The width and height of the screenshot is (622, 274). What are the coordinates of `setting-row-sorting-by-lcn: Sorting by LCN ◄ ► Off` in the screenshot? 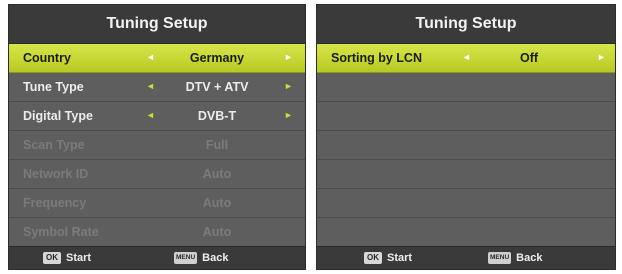 It's located at (466, 58).